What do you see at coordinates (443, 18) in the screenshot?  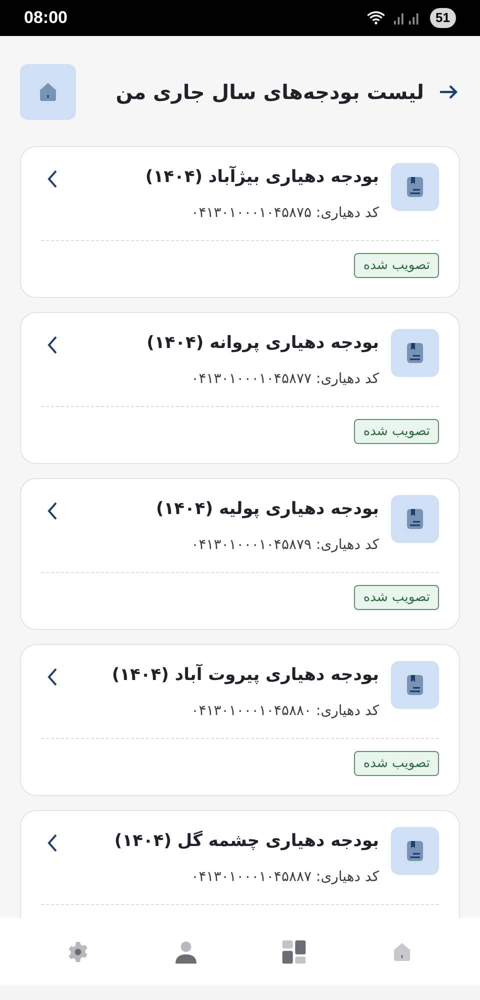 I see `battery-level: 51` at bounding box center [443, 18].